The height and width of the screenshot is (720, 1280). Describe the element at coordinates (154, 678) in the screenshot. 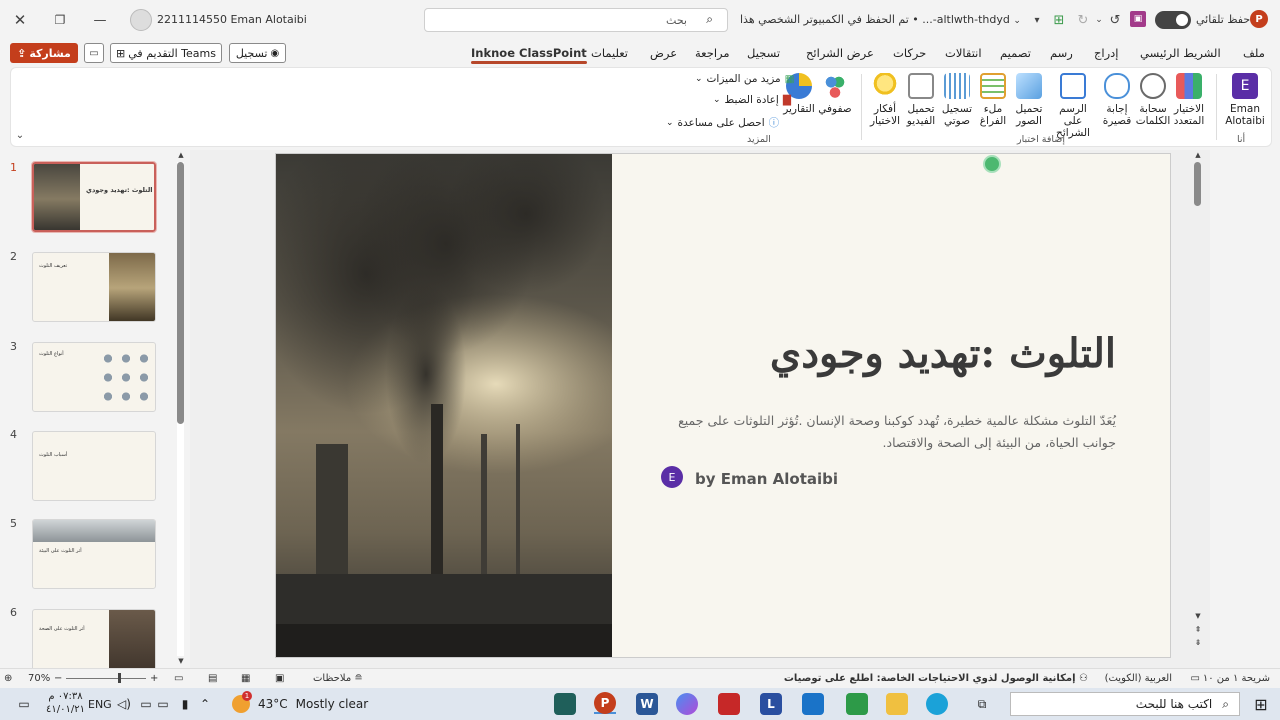

I see `zoom-in-icon: +` at that location.